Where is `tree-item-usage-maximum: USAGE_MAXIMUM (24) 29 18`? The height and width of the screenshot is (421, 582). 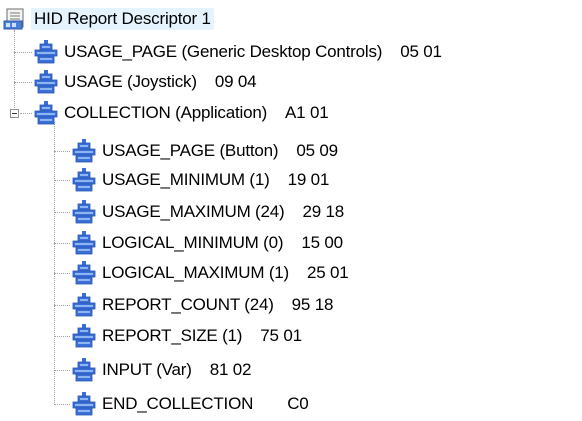 tree-item-usage-maximum: USAGE_MAXIMUM (24) 29 18 is located at coordinates (207, 212).